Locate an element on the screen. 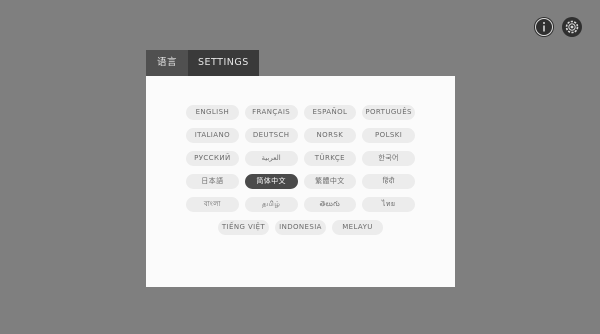  language-option-hindi: हिंदी is located at coordinates (388, 181).